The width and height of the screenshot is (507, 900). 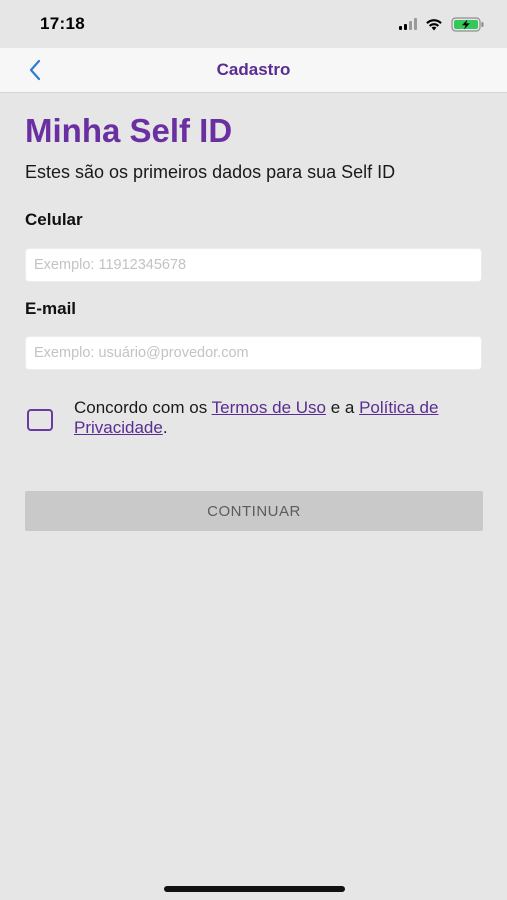 What do you see at coordinates (253, 353) in the screenshot?
I see `email-input` at bounding box center [253, 353].